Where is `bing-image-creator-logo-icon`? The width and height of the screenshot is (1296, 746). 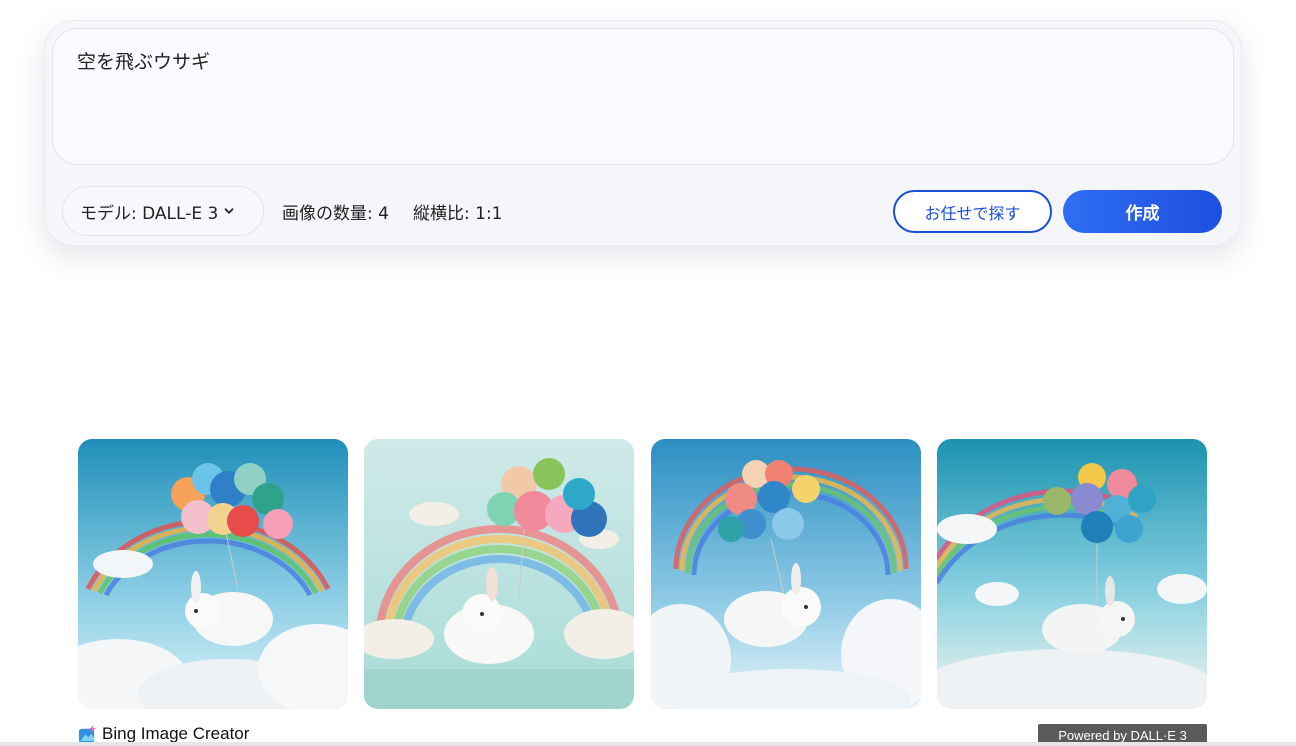 bing-image-creator-logo-icon is located at coordinates (87, 733).